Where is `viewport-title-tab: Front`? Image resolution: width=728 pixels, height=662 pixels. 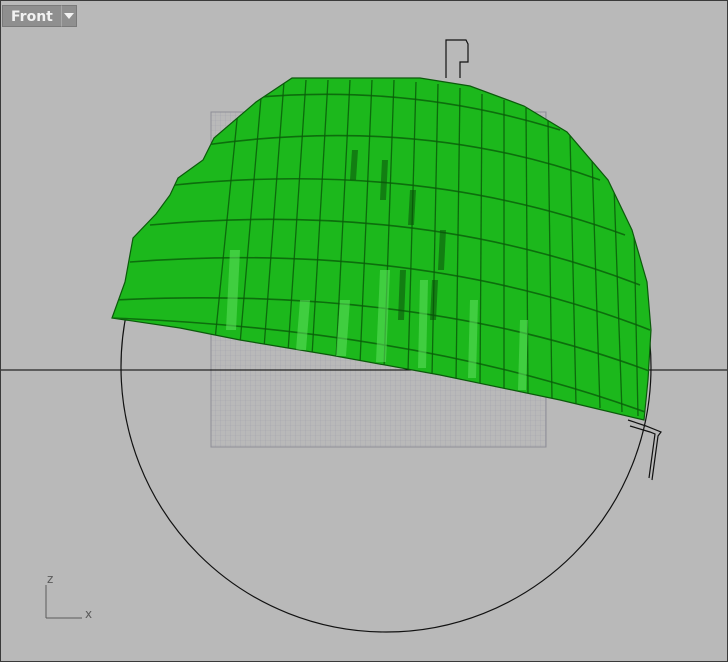 viewport-title-tab: Front is located at coordinates (39, 16).